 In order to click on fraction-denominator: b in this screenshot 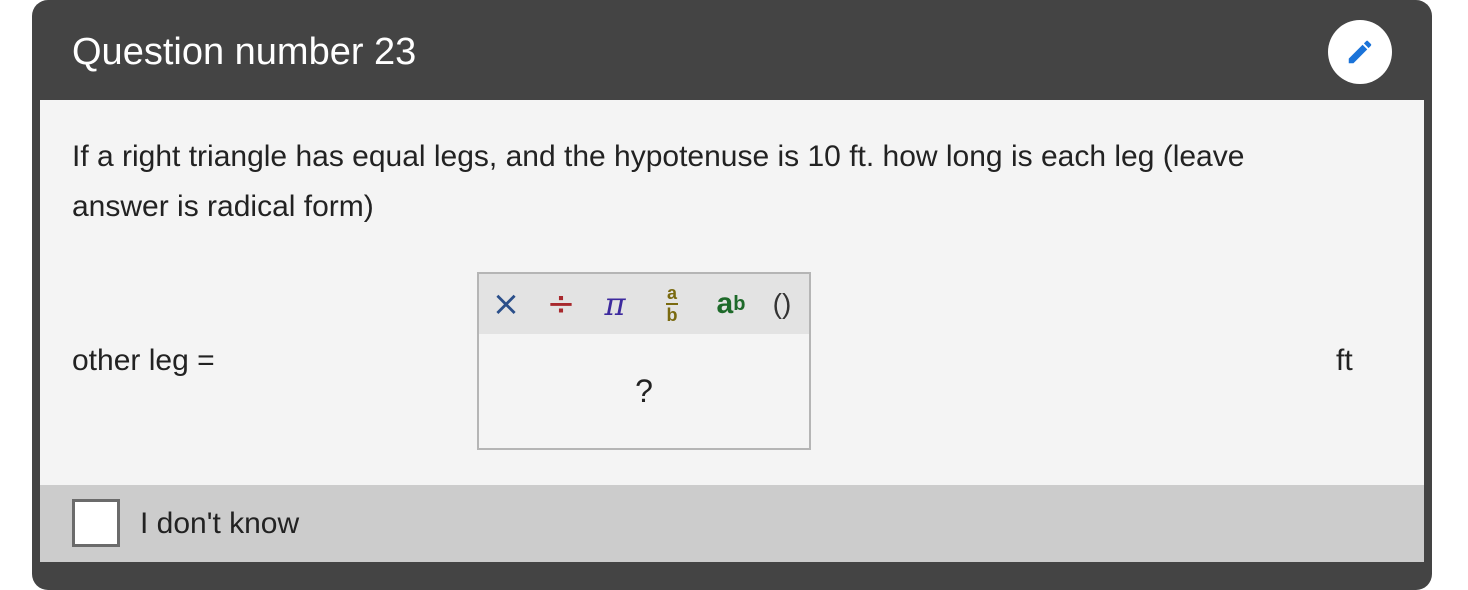, I will do `click(672, 315)`.